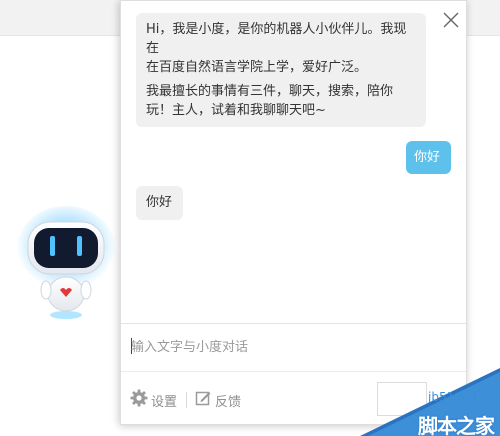  Describe the element at coordinates (456, 425) in the screenshot. I see `watermark-name: 脚本之家` at that location.